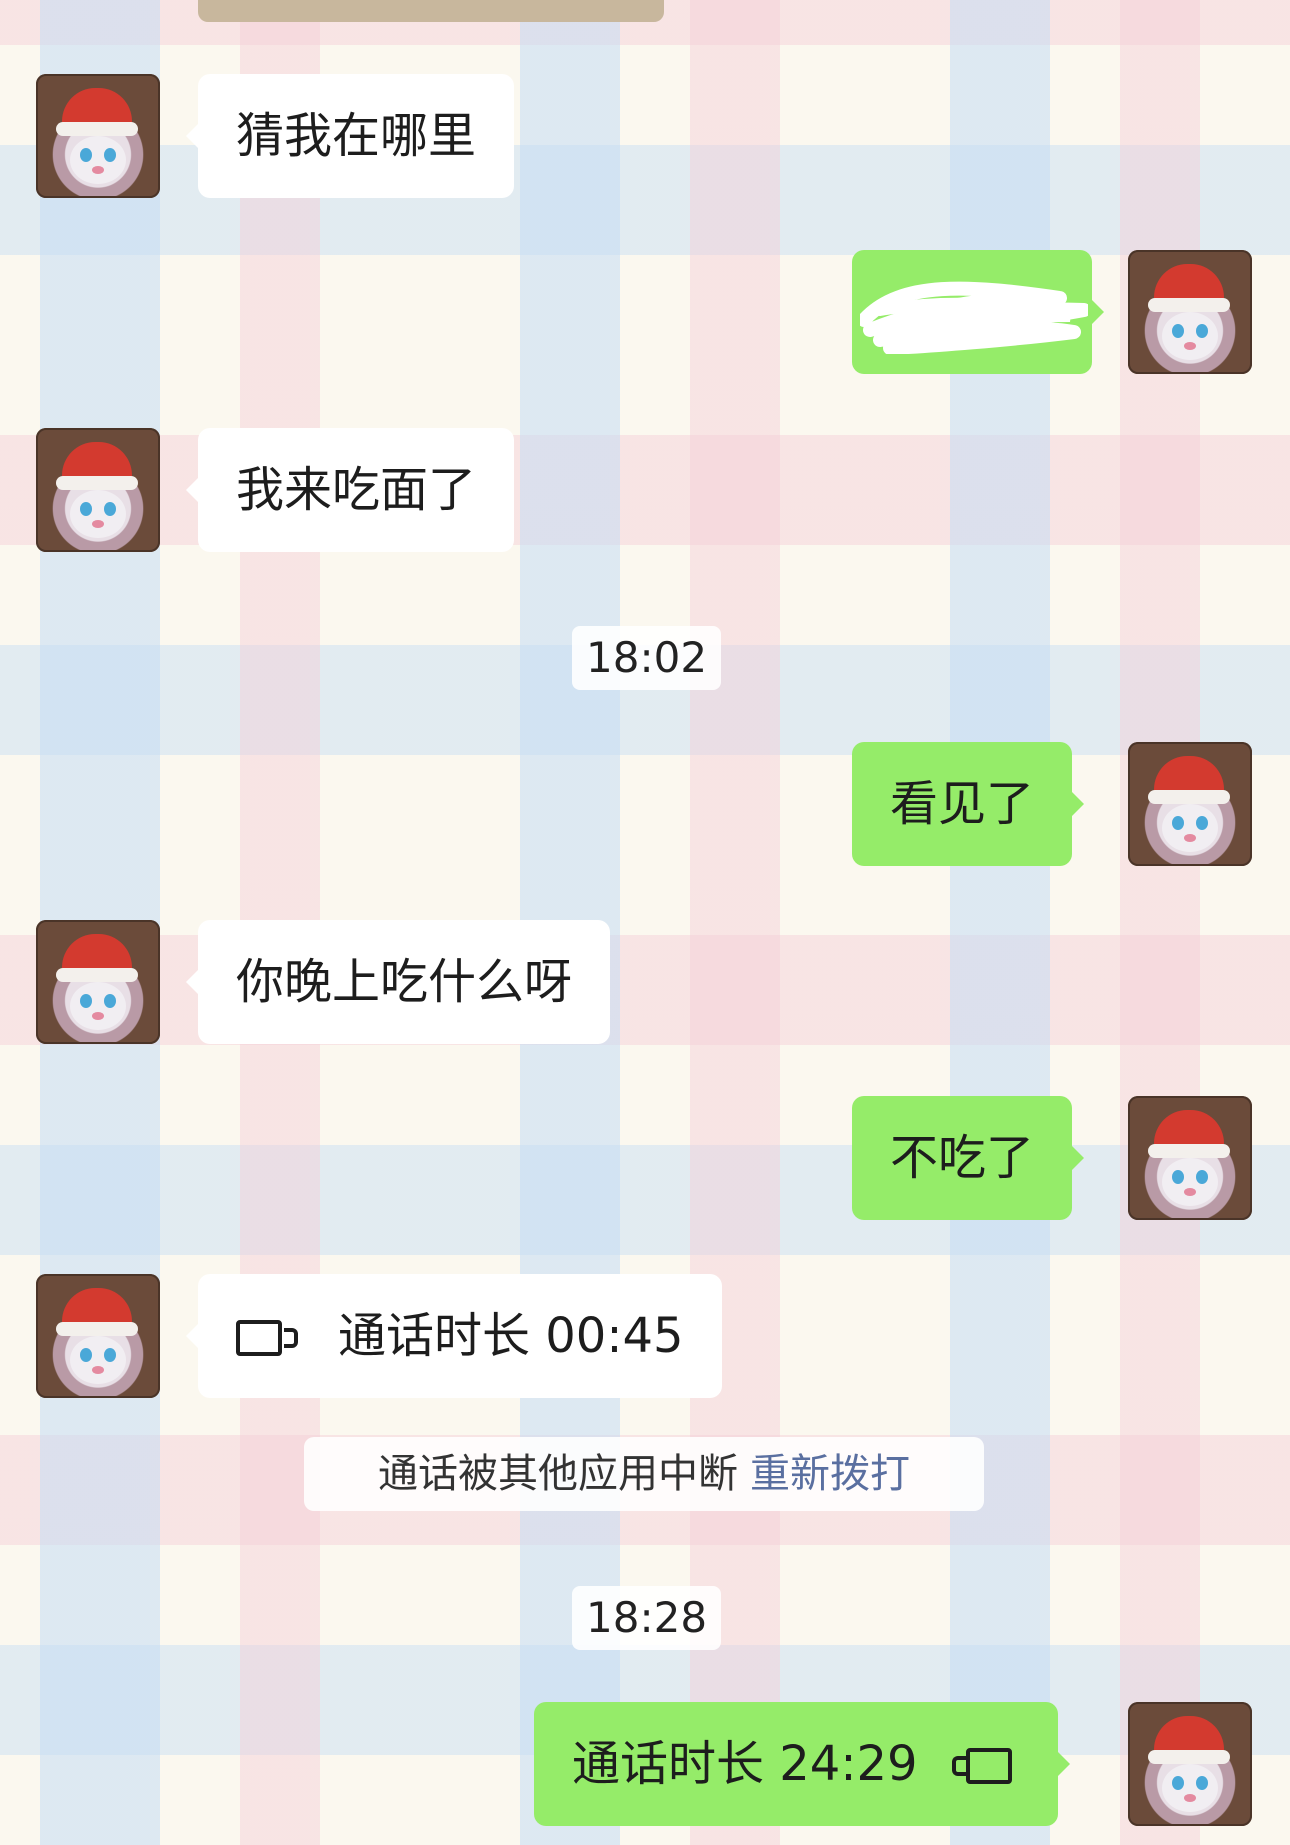  What do you see at coordinates (356, 490) in the screenshot?
I see `message-text: 我来吃面了` at bounding box center [356, 490].